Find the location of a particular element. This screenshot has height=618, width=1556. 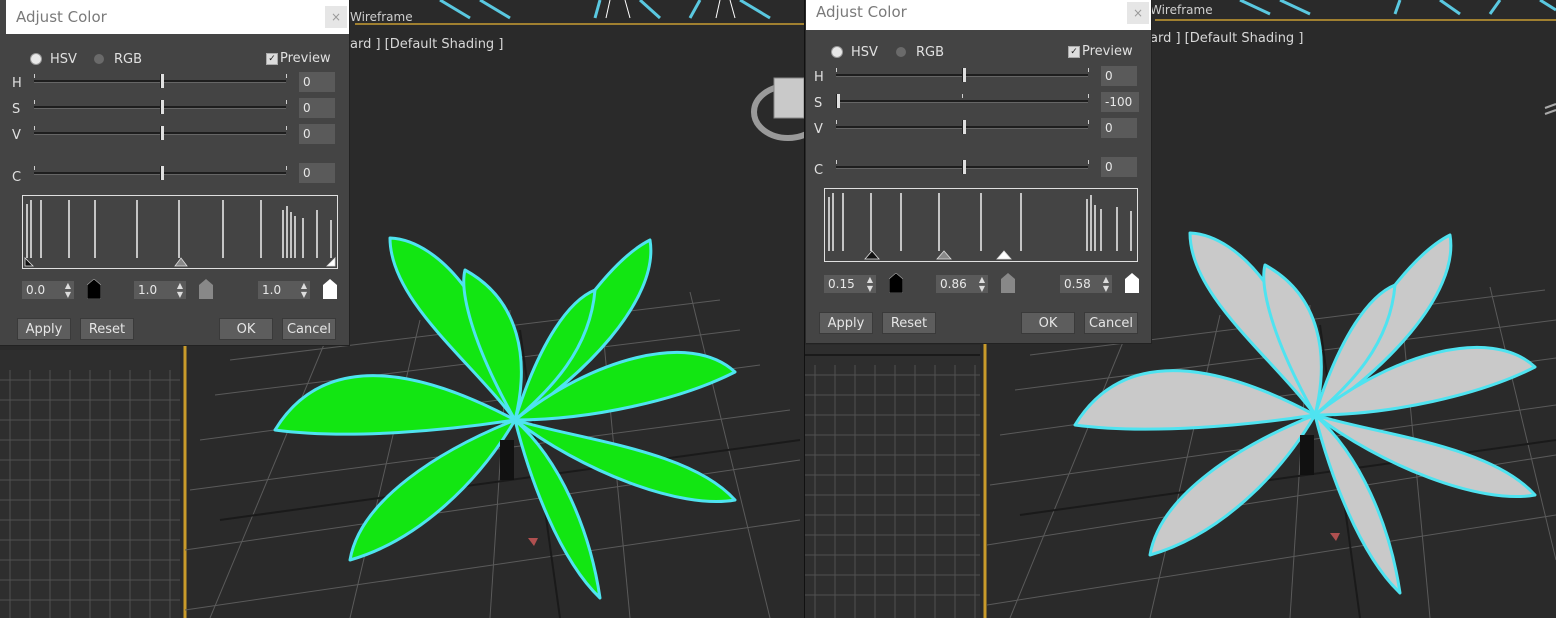

white-level-value: 1.0 is located at coordinates (272, 290).